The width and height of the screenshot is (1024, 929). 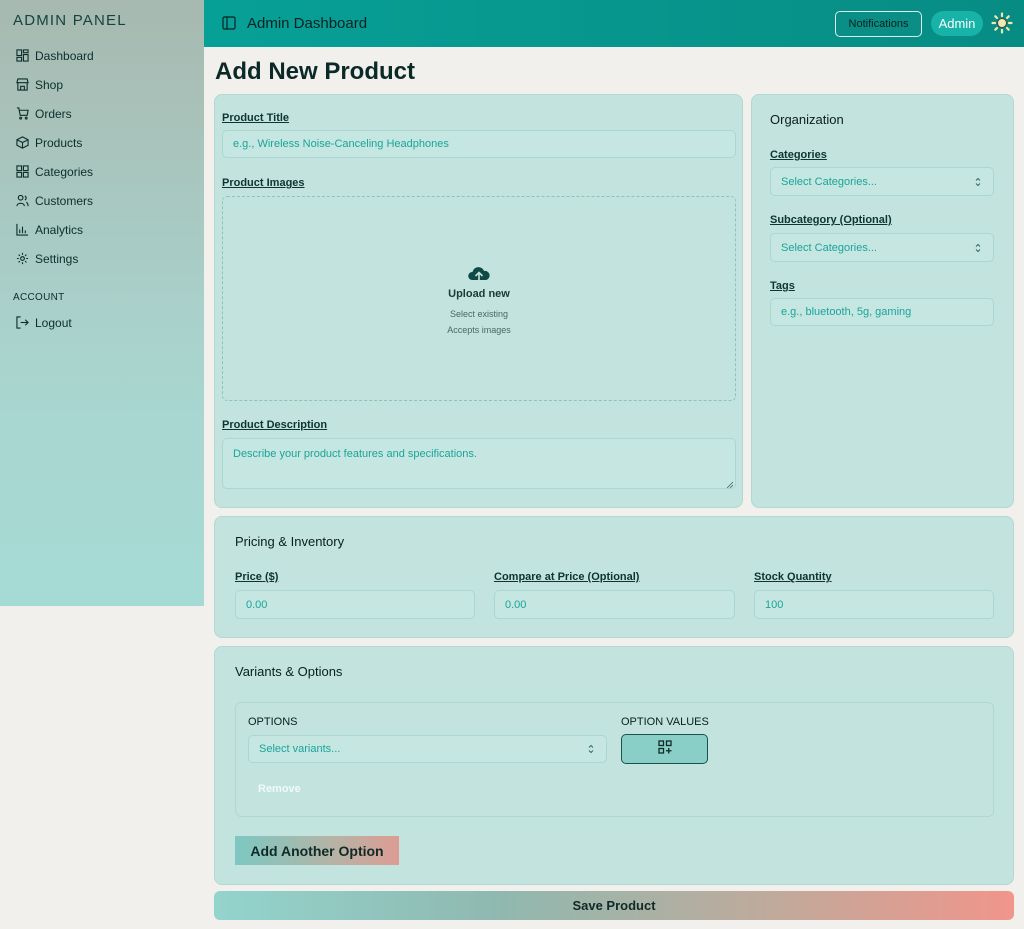 I want to click on tags-label: Tags, so click(x=782, y=286).